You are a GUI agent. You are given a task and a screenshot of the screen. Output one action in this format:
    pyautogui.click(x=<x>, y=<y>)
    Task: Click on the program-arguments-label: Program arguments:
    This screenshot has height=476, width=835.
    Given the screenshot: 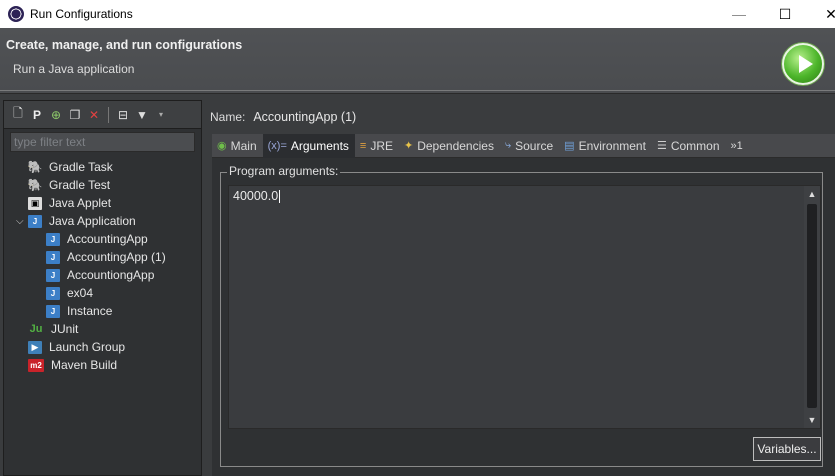 What is the action you would take?
    pyautogui.click(x=284, y=171)
    